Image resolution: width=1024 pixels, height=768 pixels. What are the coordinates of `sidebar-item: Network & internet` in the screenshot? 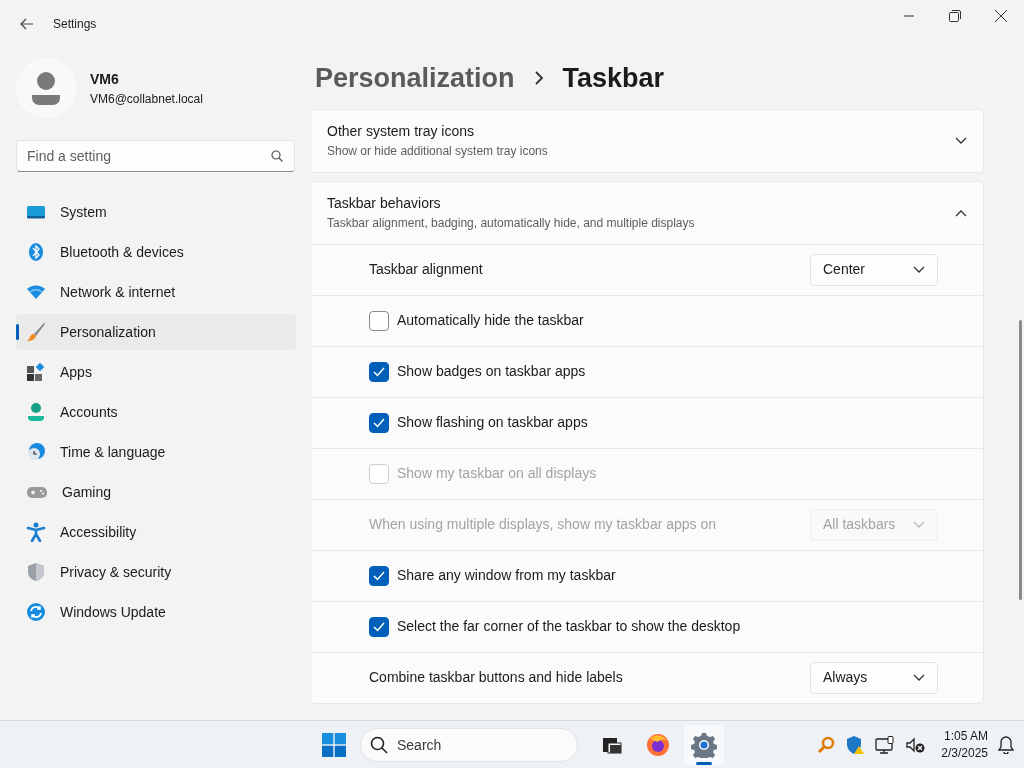 It's located at (156, 292).